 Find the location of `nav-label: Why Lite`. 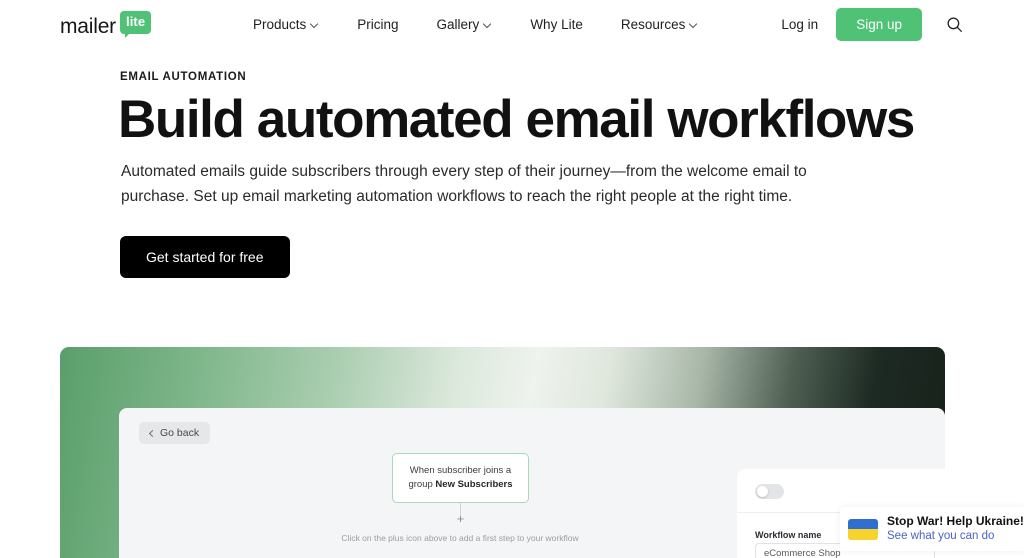

nav-label: Why Lite is located at coordinates (556, 24).